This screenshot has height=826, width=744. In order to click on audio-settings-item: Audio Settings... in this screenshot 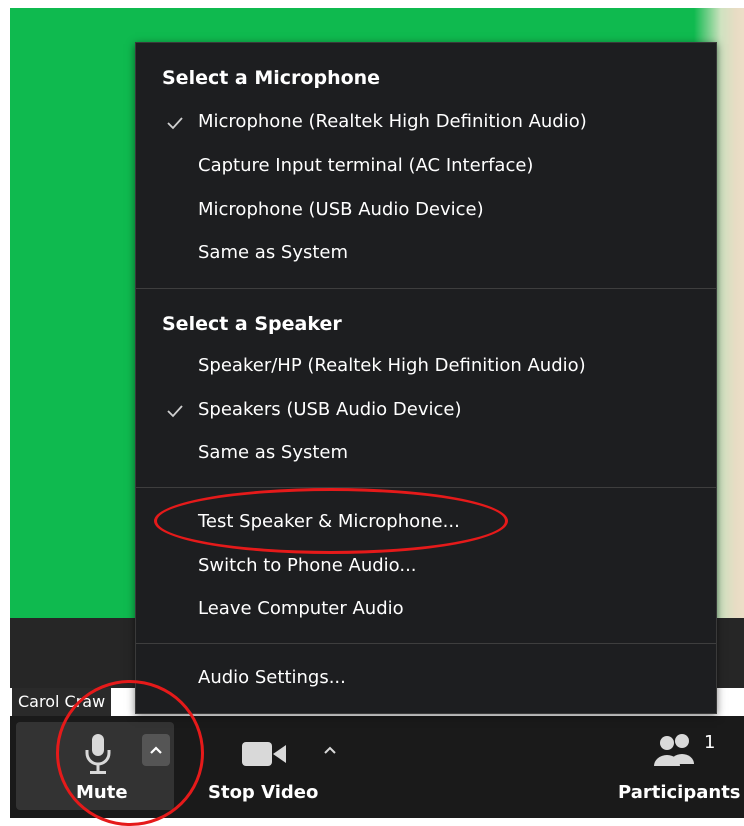, I will do `click(272, 677)`.